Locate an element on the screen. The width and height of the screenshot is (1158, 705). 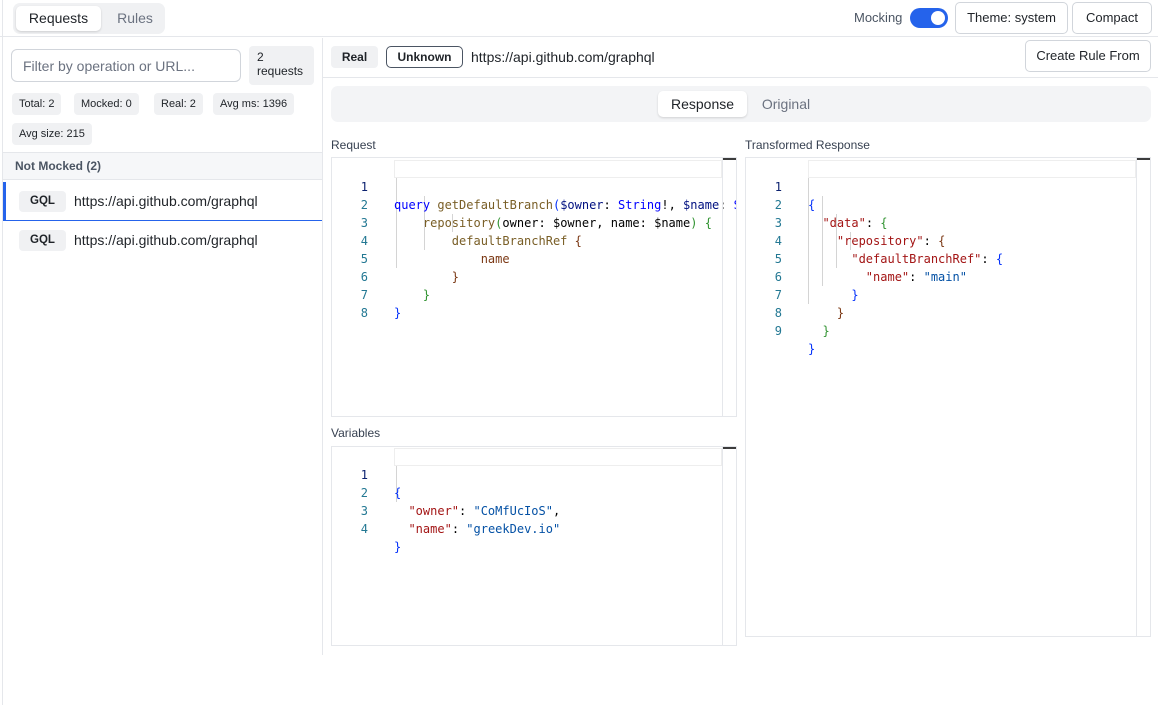
code-token: "CoMfUcIoS" is located at coordinates (513, 511).